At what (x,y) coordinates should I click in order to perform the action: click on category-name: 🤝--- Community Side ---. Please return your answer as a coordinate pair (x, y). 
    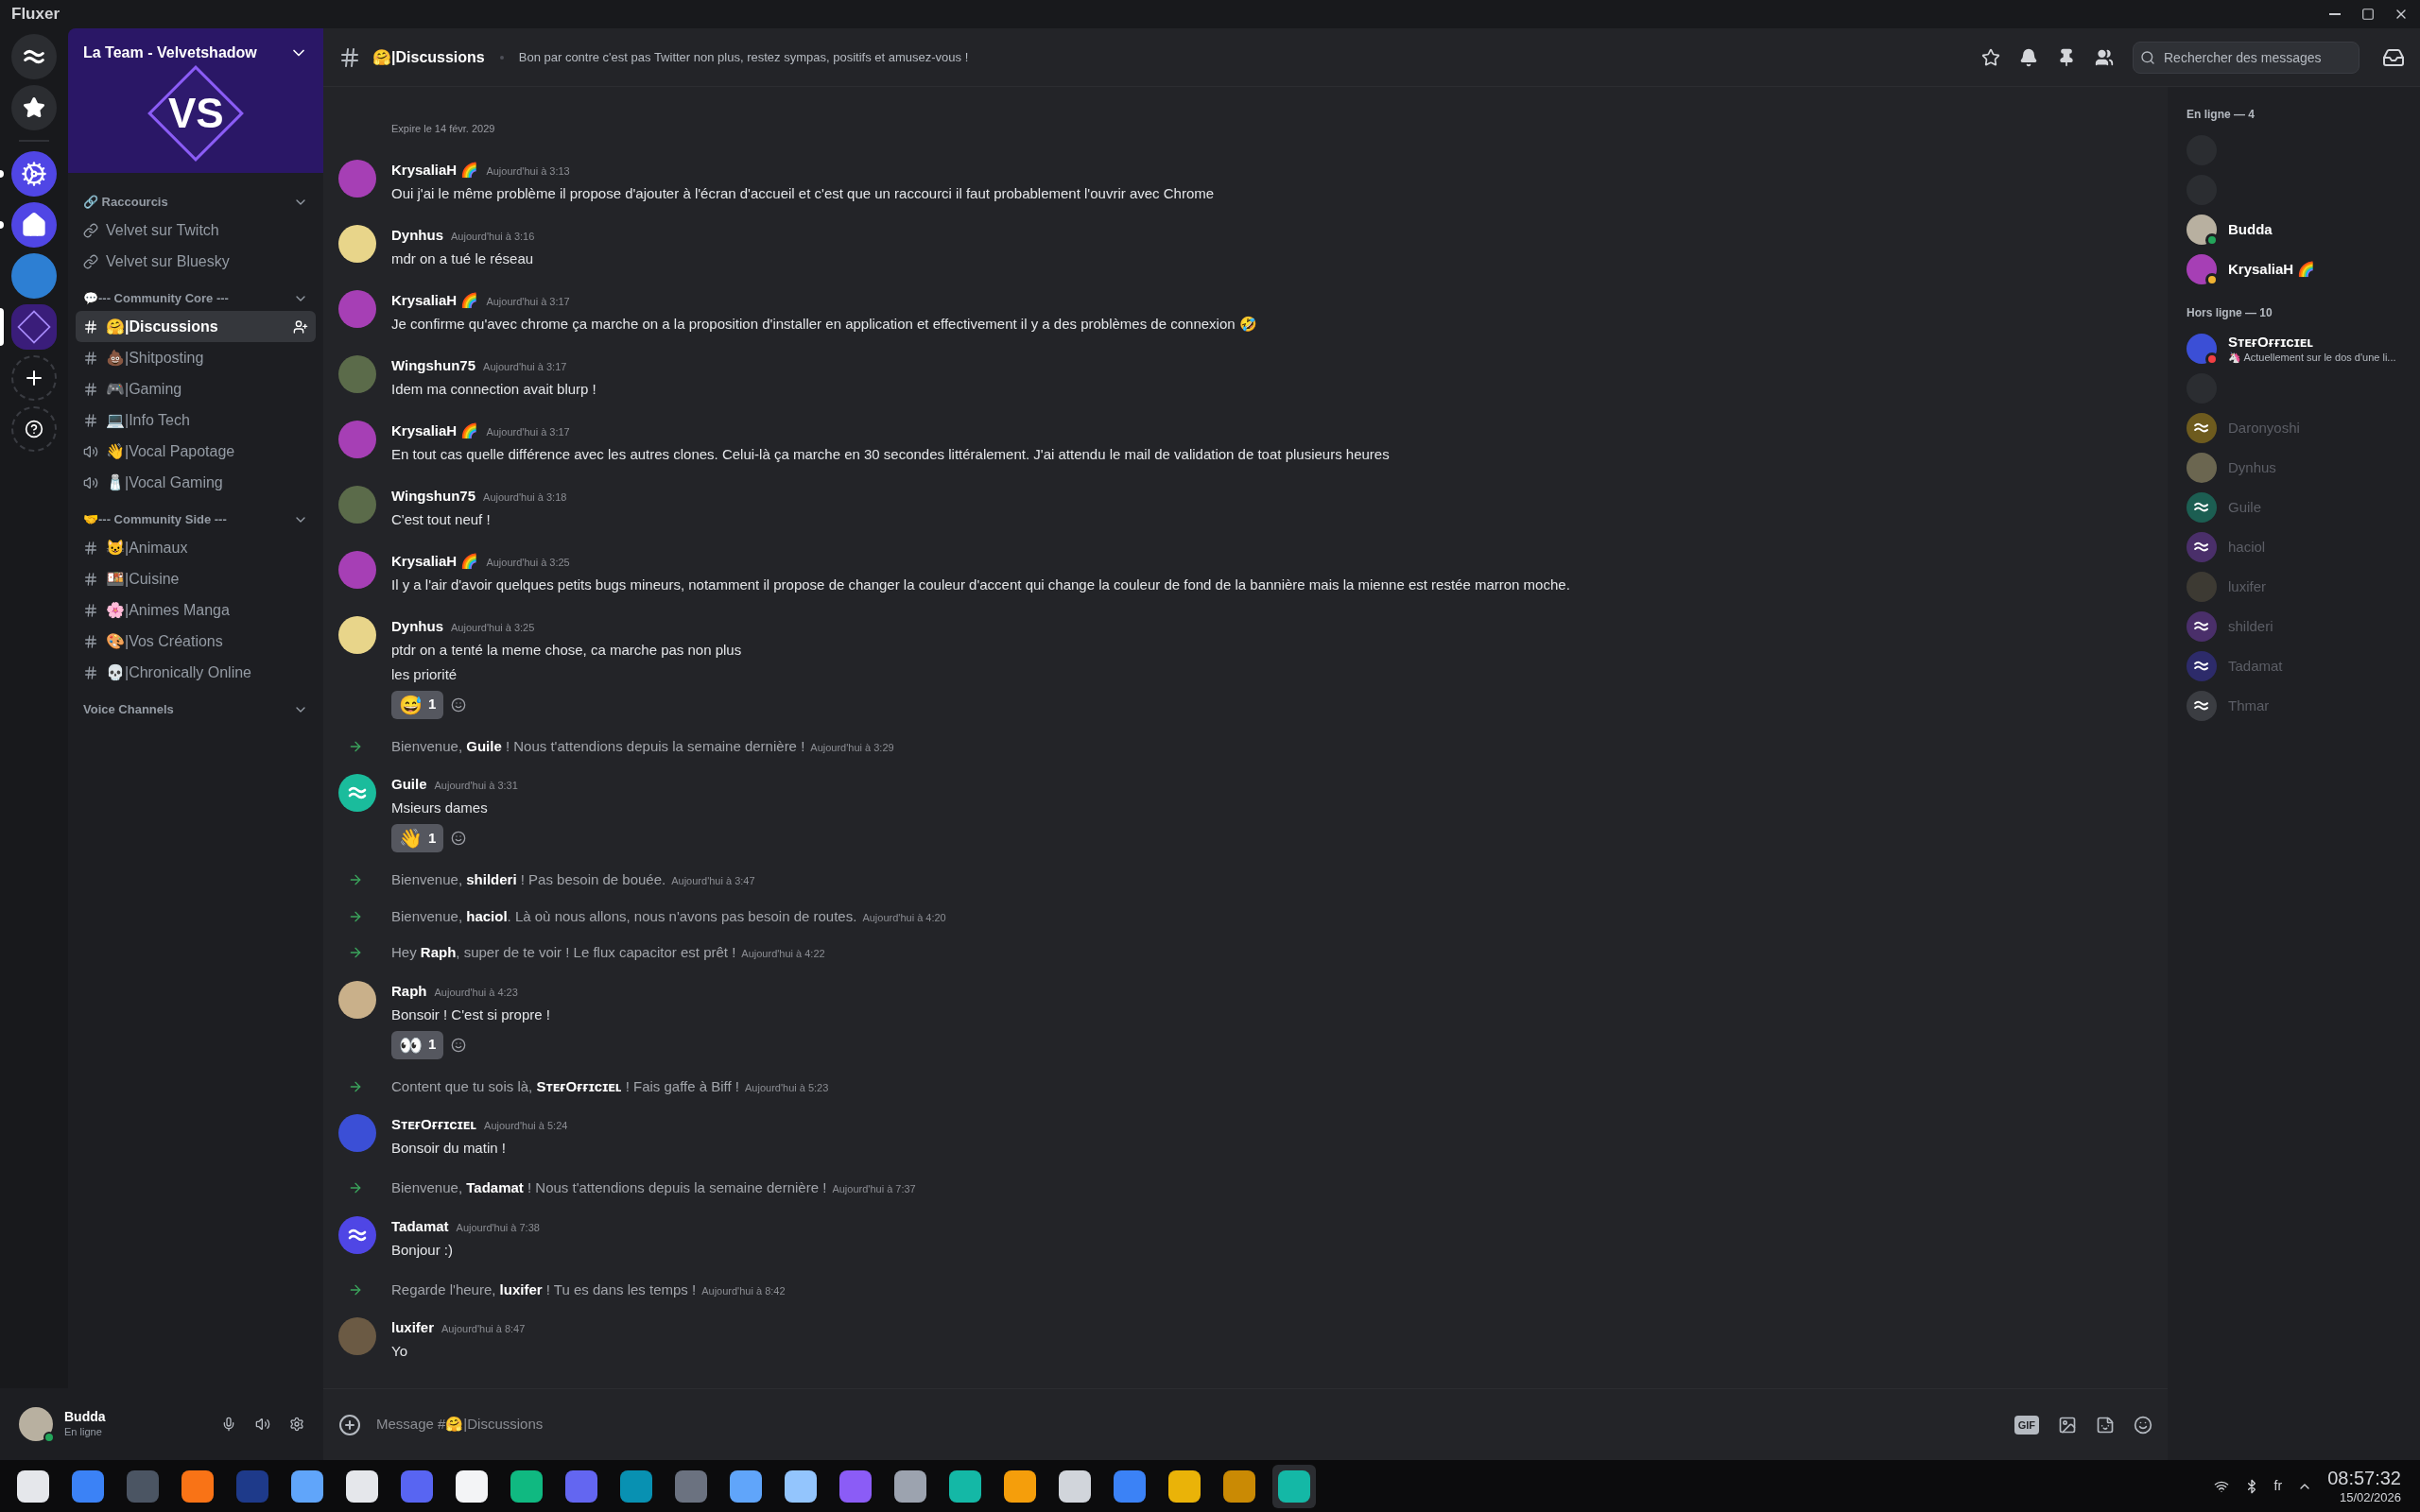
    Looking at the image, I should click on (155, 519).